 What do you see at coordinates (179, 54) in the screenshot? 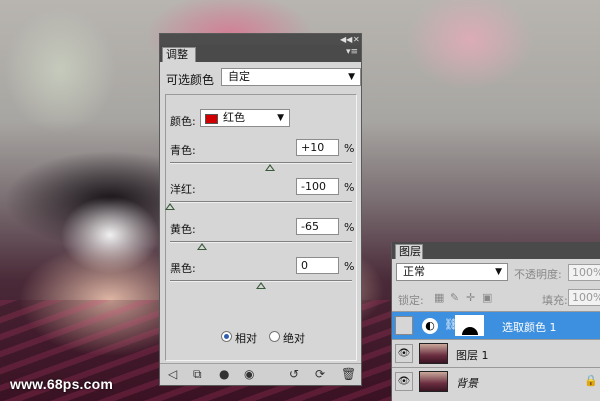
I see `tab-adjustments: 调整` at bounding box center [179, 54].